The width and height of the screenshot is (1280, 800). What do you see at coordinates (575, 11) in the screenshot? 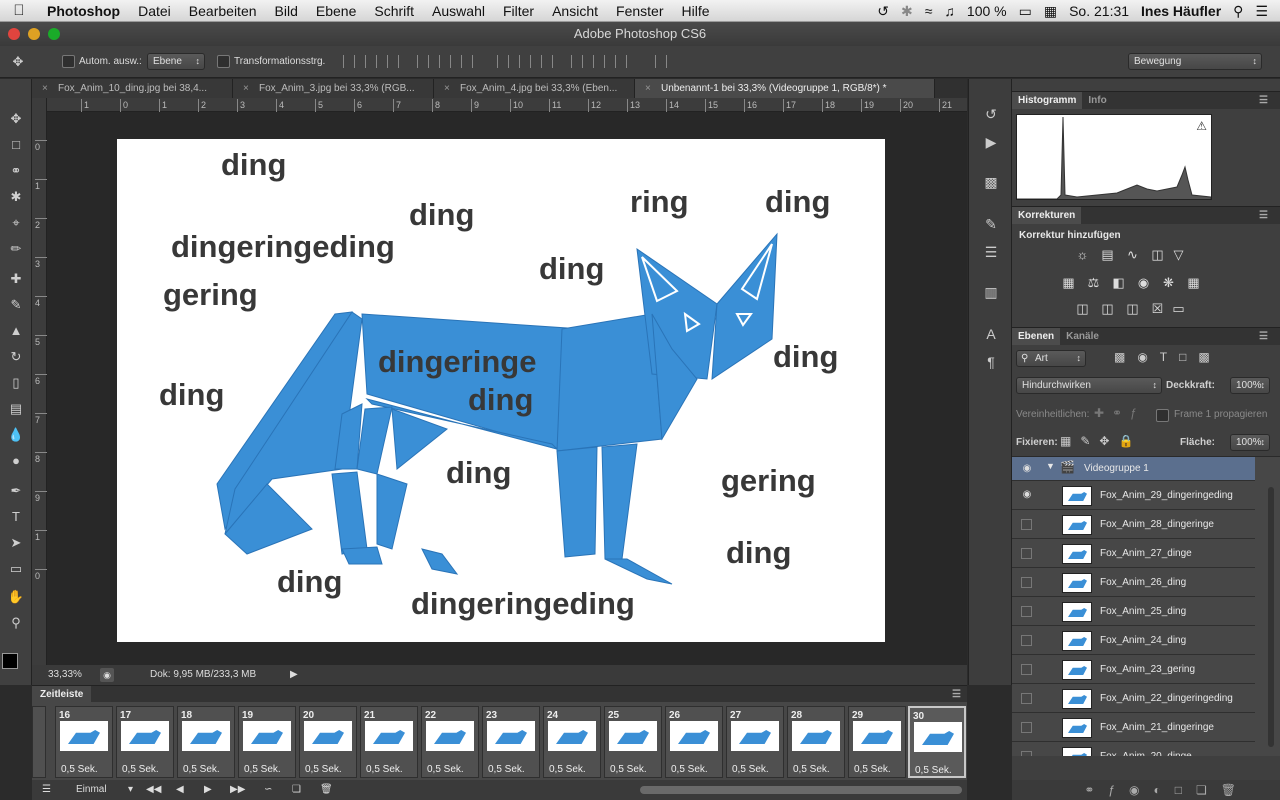
I see `menu-ansicht: Ansicht` at bounding box center [575, 11].